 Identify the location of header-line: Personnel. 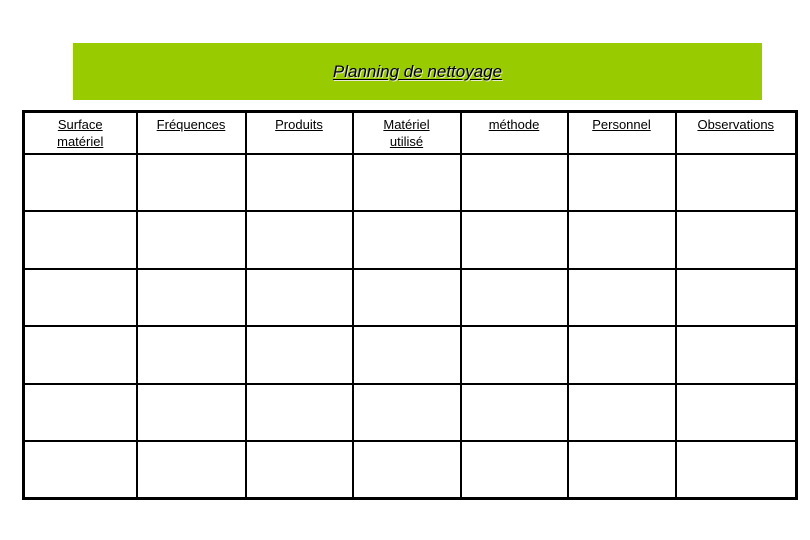
(621, 124).